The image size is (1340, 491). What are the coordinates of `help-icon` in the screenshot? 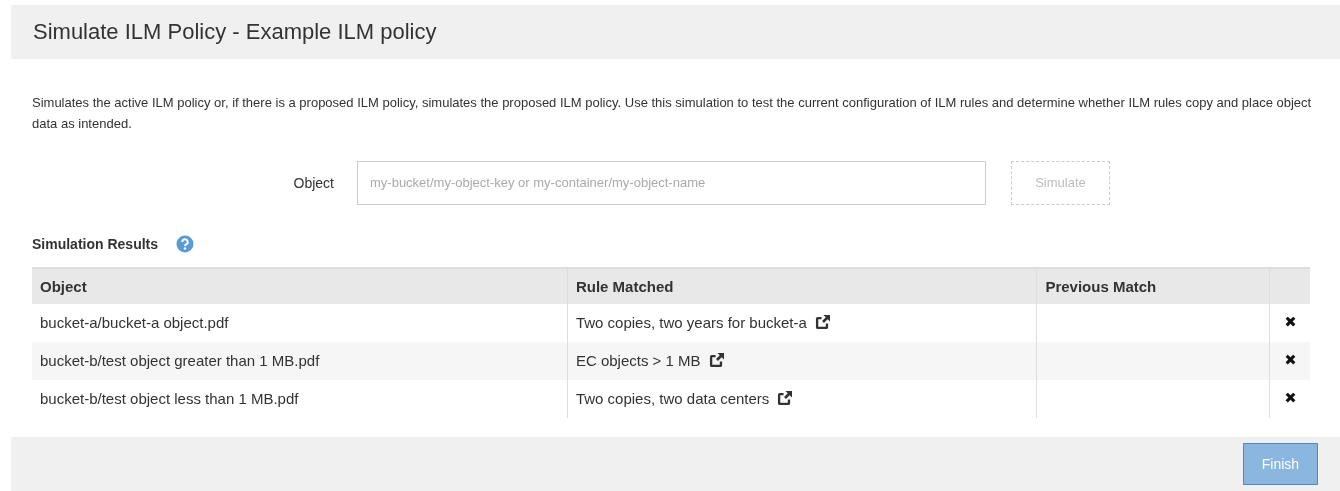 It's located at (185, 243).